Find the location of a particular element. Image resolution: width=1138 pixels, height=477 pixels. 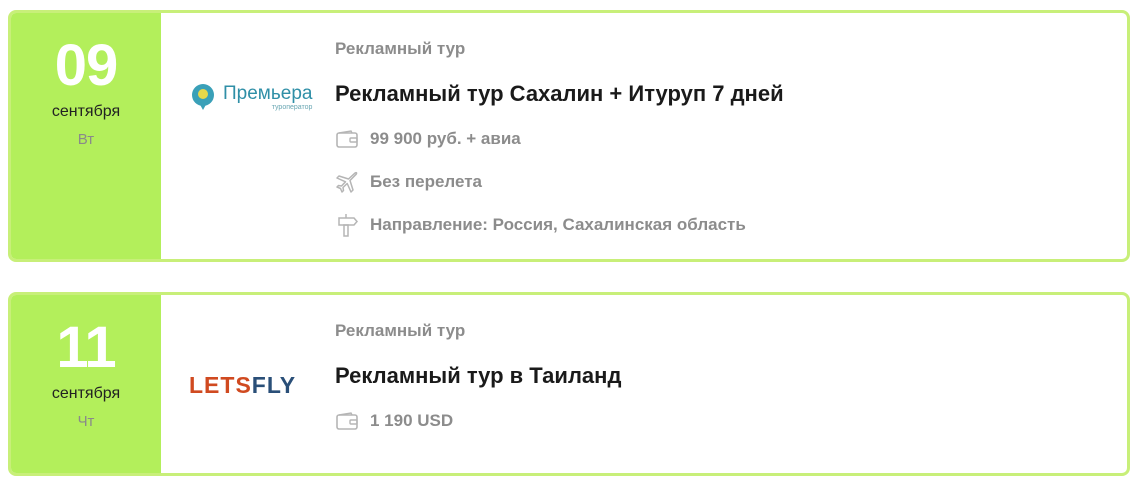

airplane-icon is located at coordinates (347, 182).